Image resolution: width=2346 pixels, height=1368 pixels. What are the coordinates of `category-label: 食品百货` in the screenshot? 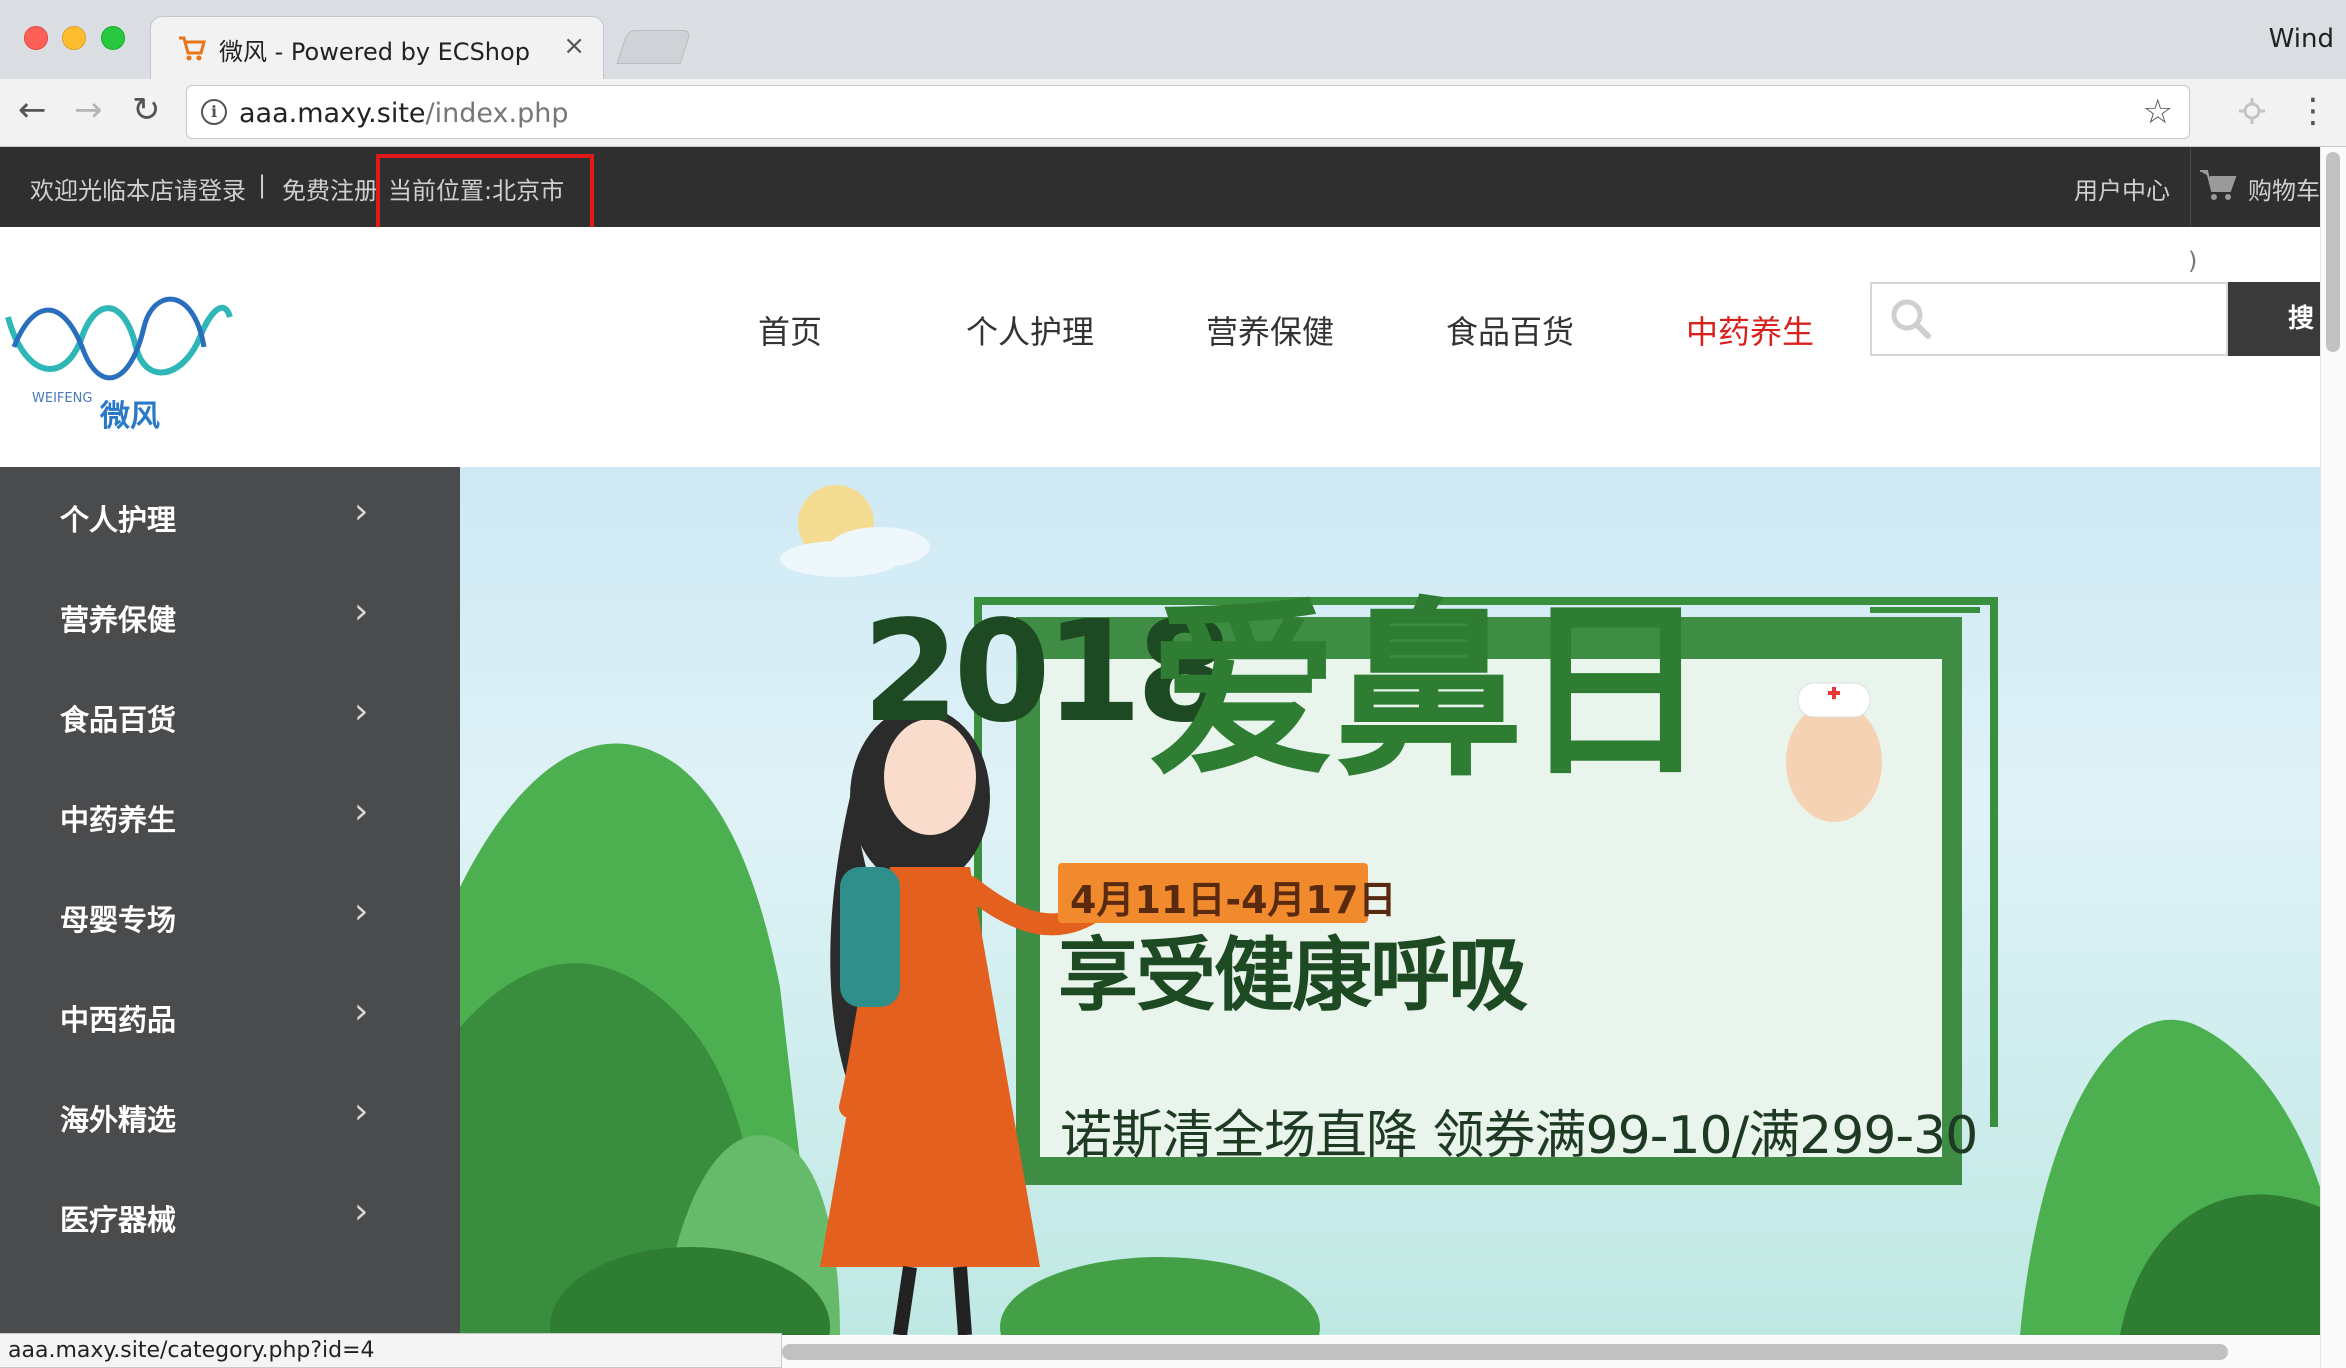 It's located at (118, 720).